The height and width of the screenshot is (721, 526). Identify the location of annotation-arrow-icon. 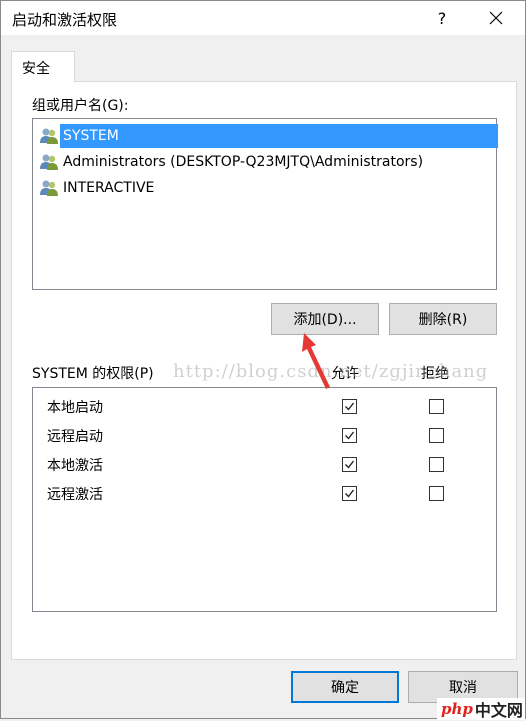
(316, 361).